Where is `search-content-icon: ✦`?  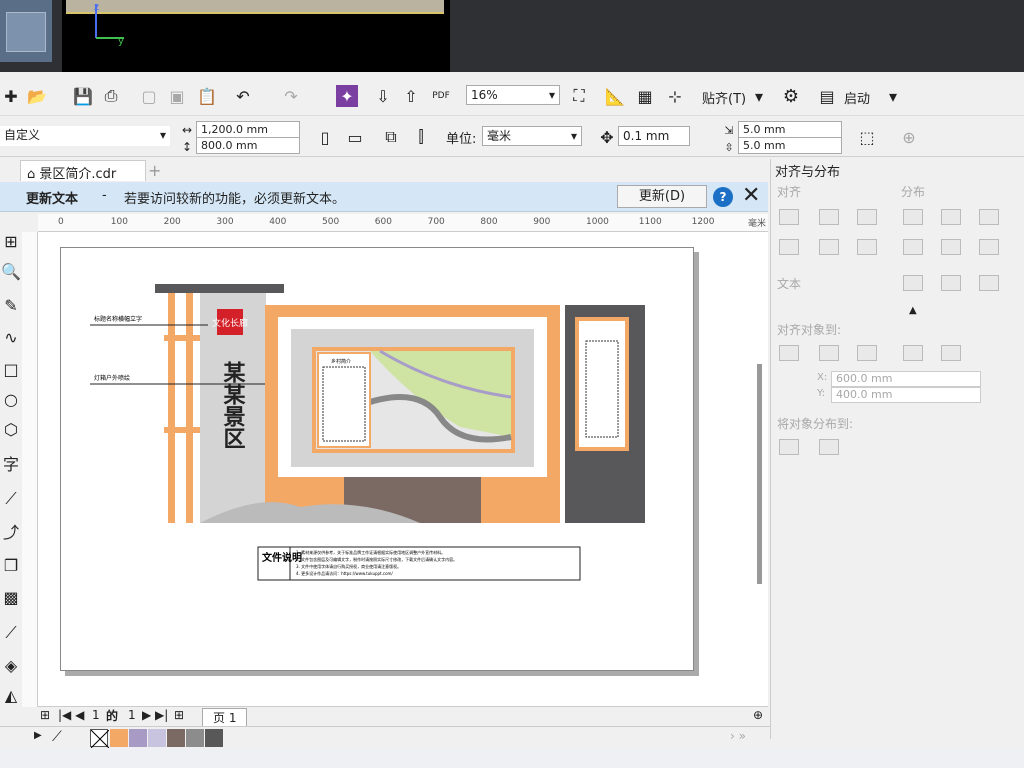
search-content-icon: ✦ is located at coordinates (347, 96).